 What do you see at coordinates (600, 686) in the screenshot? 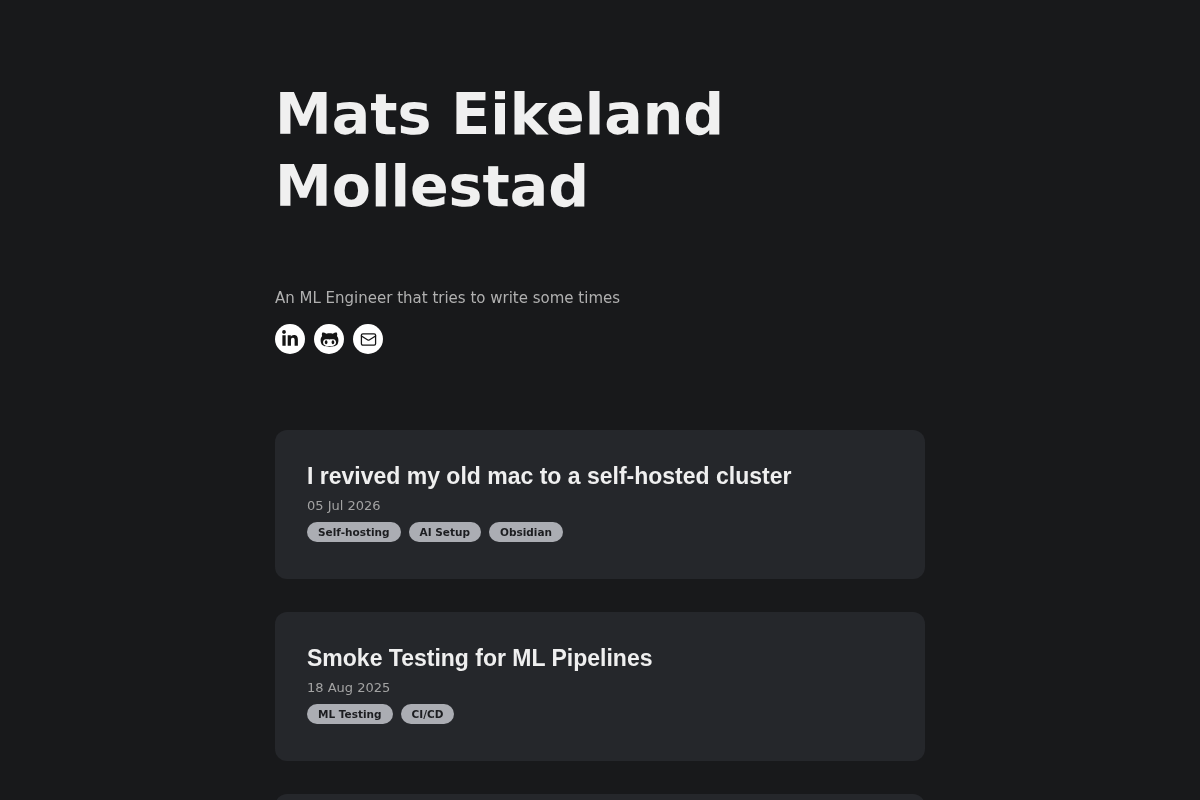
I see `post-card: Smoke Testing for ML Pipelines 18 Aug 2025 ML Testing CI/CD` at bounding box center [600, 686].